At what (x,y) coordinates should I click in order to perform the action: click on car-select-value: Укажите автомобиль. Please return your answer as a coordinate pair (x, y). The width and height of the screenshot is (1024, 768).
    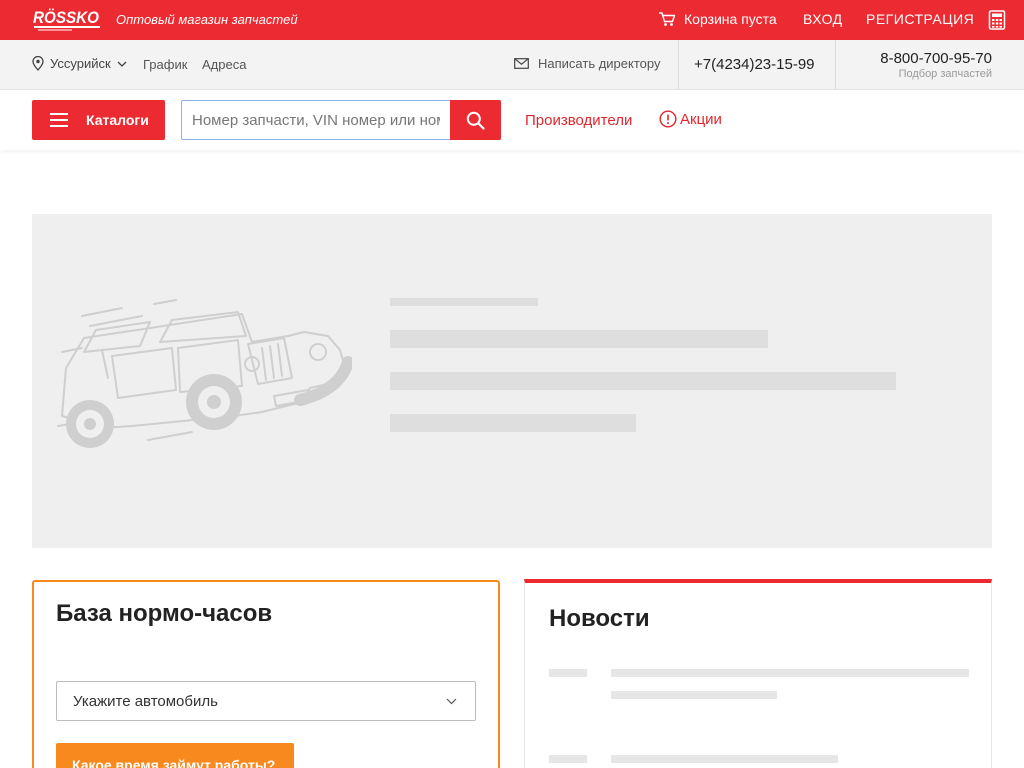
    Looking at the image, I should click on (145, 701).